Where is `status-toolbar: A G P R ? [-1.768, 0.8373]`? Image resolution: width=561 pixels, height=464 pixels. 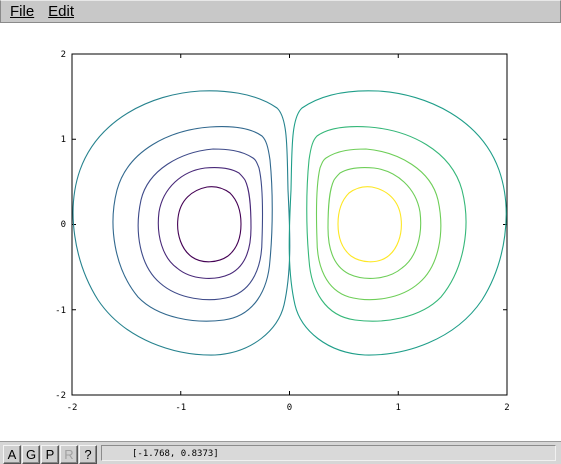
status-toolbar: A G P R ? [-1.768, 0.8373] is located at coordinates (280, 452).